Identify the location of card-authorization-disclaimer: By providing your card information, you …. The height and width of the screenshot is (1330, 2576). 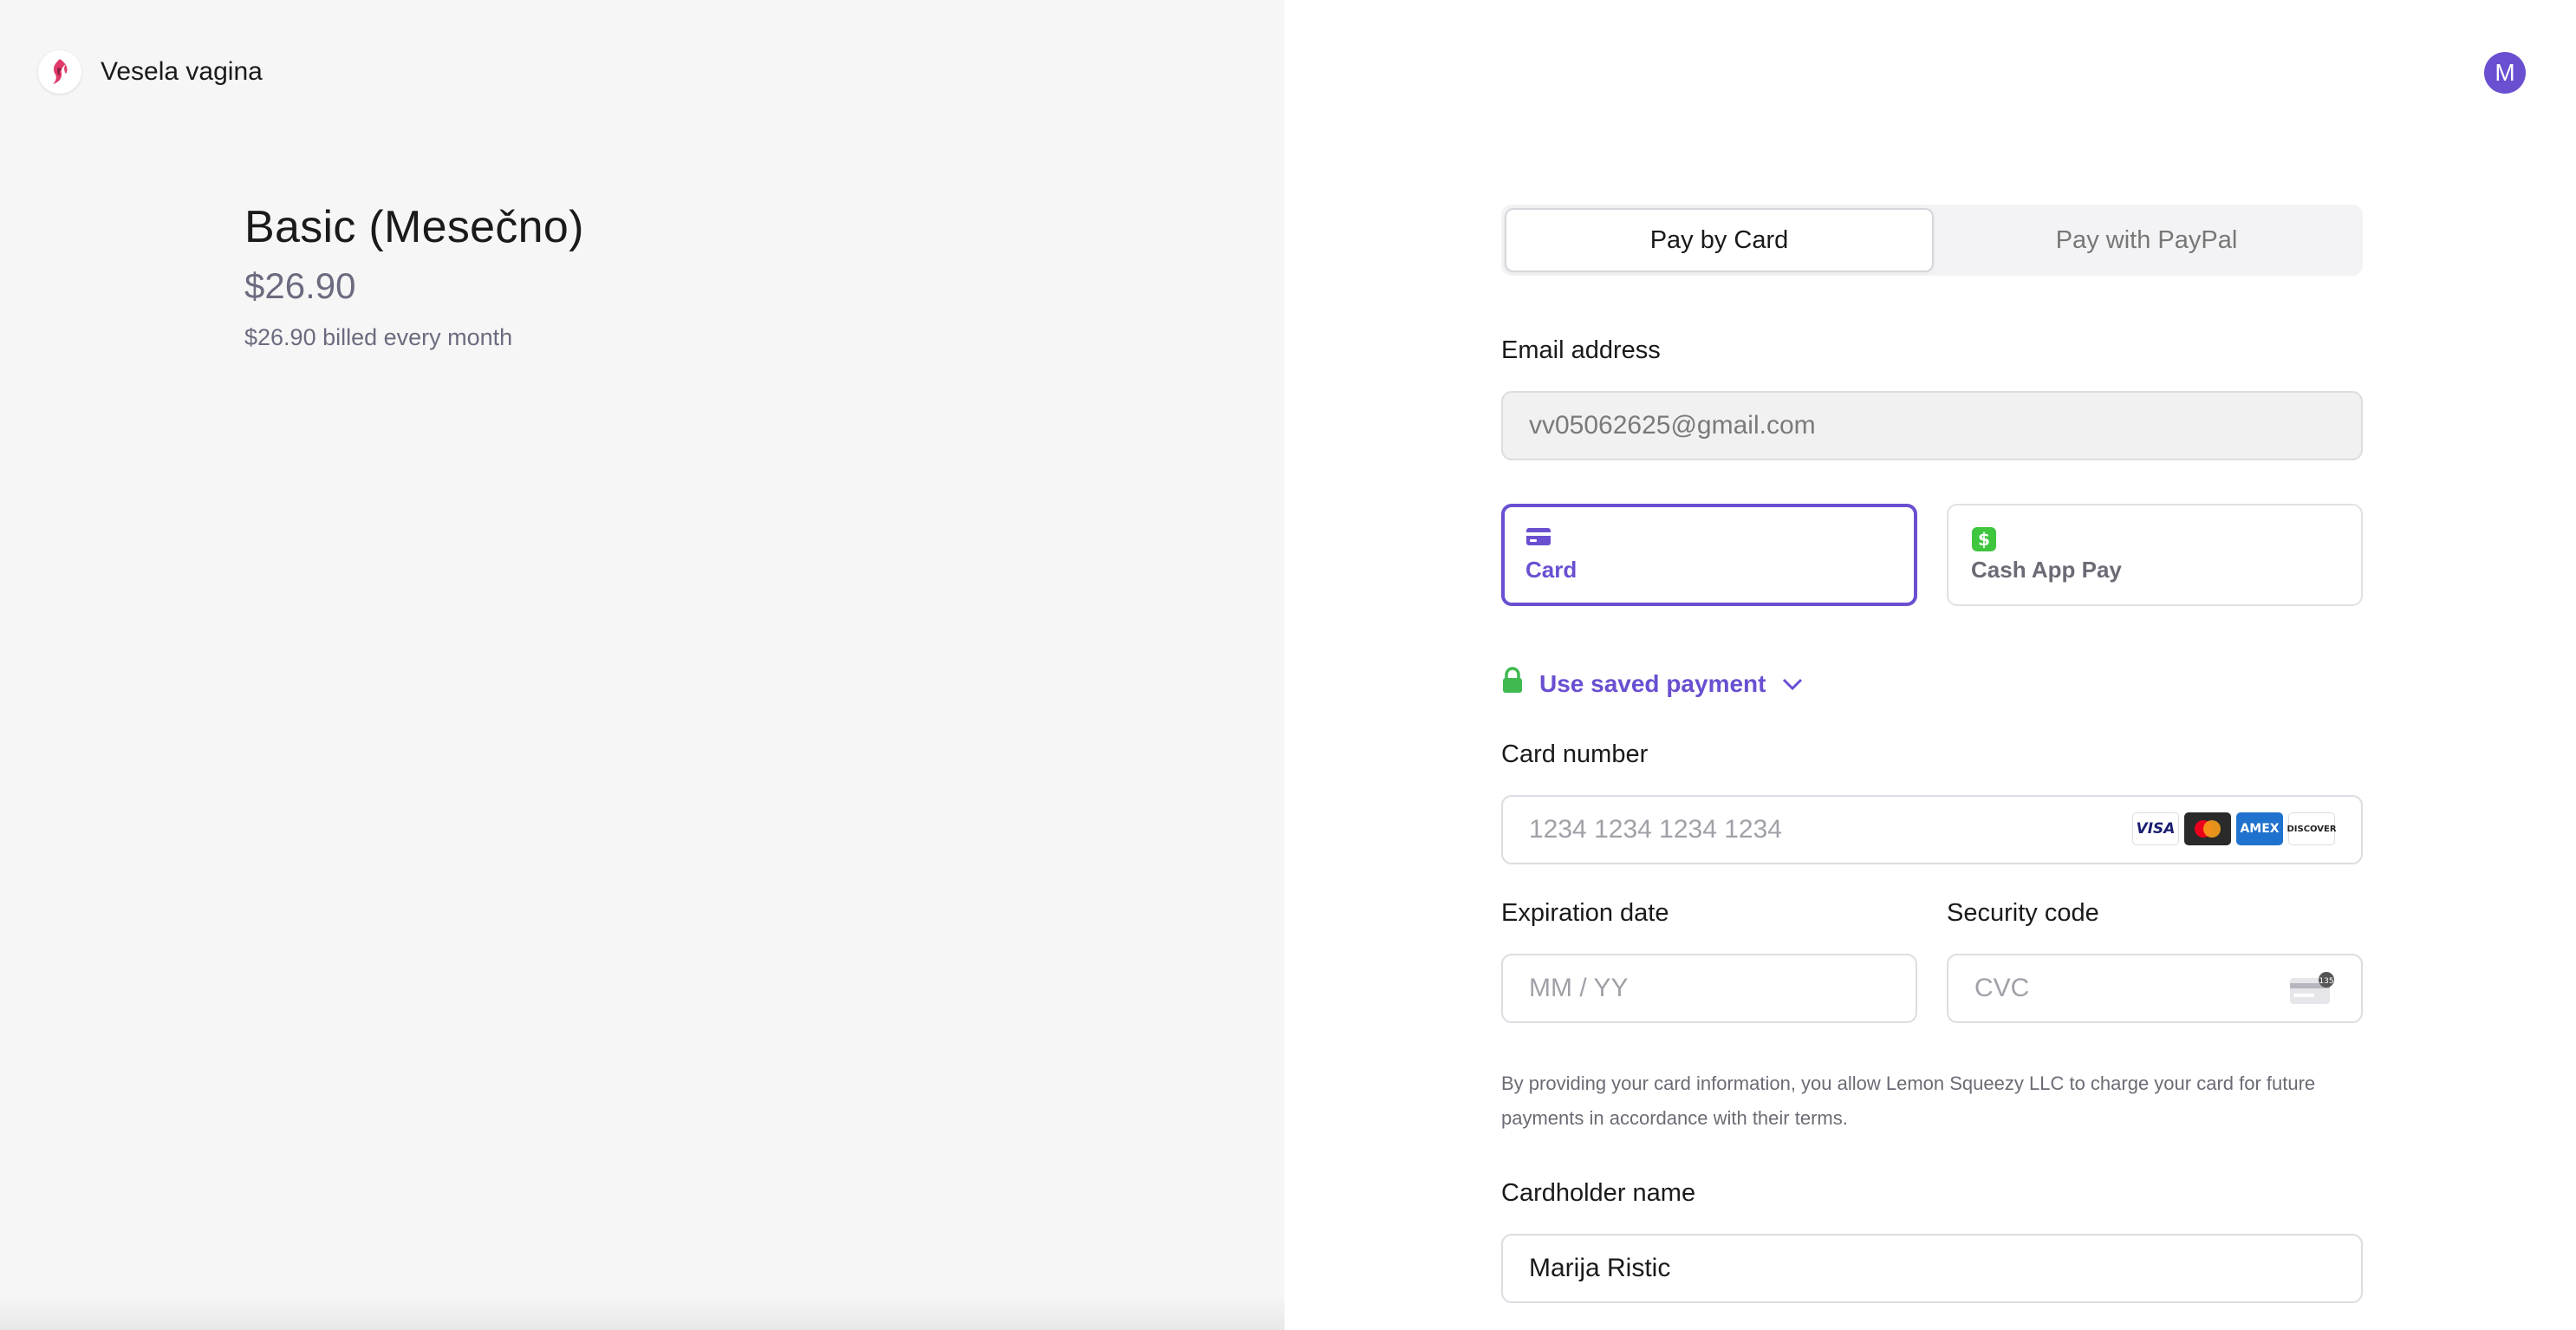
(1908, 1100).